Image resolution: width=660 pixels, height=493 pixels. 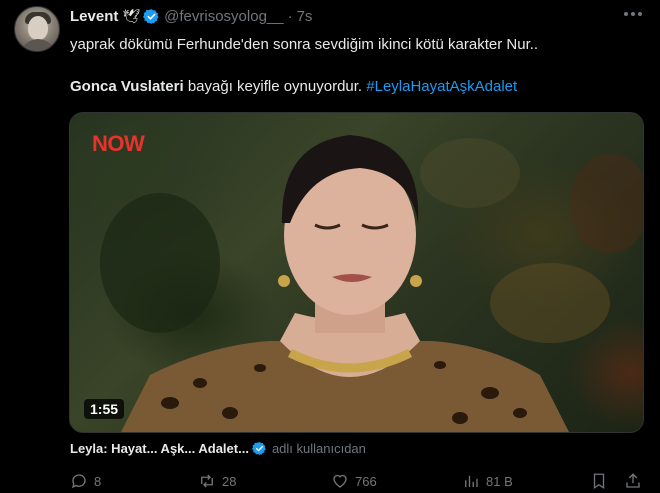 I want to click on like-button: 766, so click(x=354, y=481).